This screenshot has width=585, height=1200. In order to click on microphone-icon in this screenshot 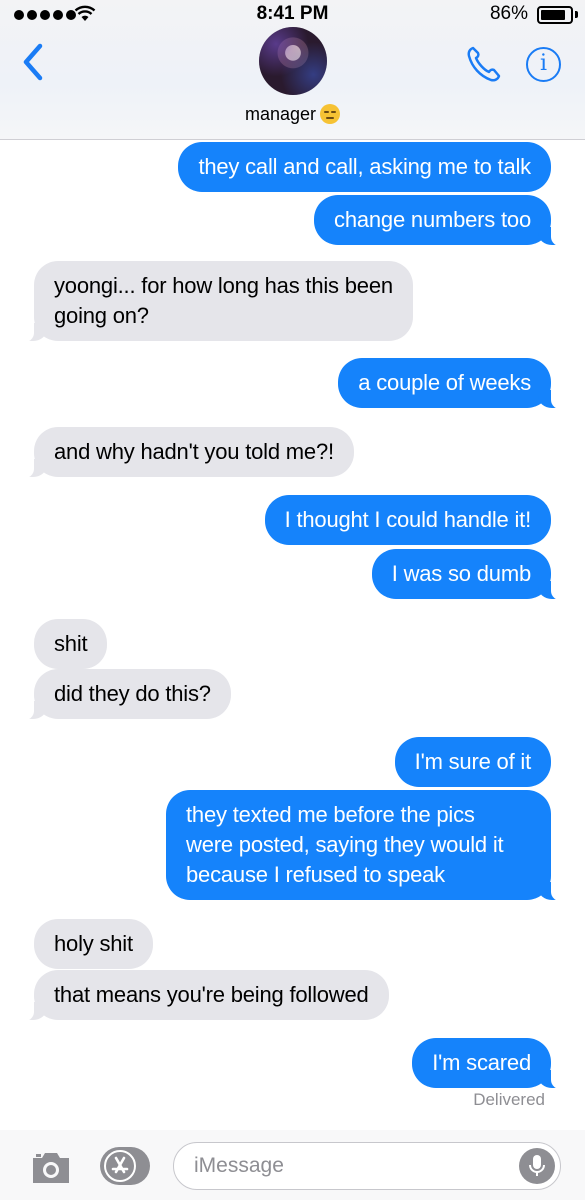, I will do `click(537, 1166)`.